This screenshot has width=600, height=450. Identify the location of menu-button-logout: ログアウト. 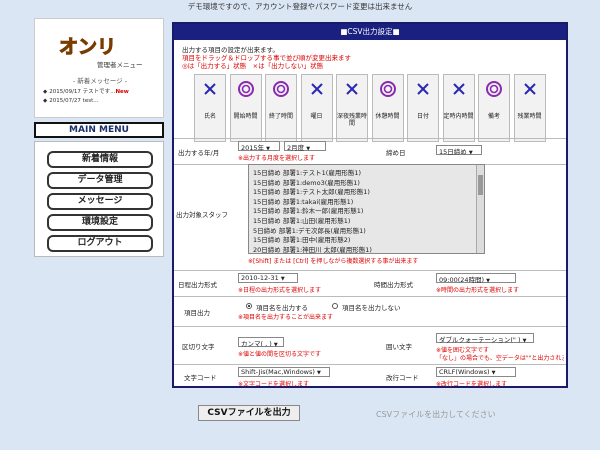
(100, 243).